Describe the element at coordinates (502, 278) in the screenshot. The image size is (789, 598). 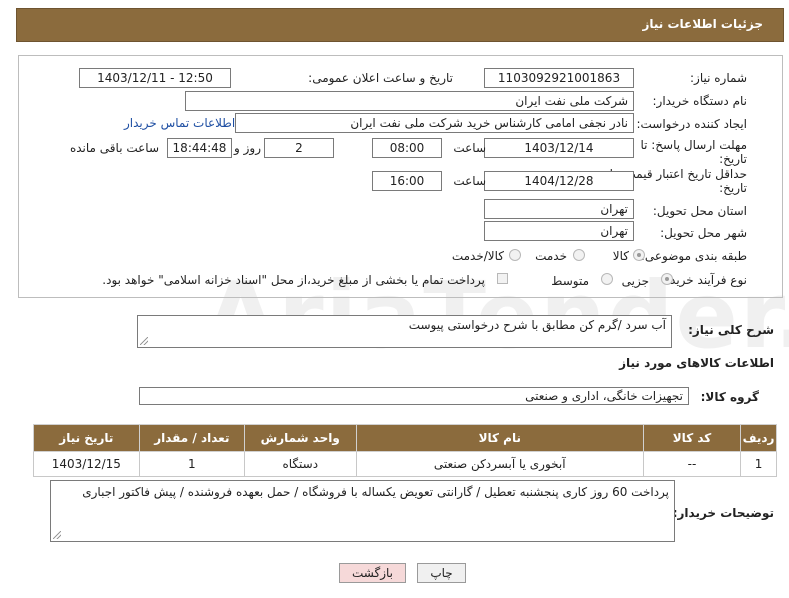
I see `treasury-payment-checkbox` at that location.